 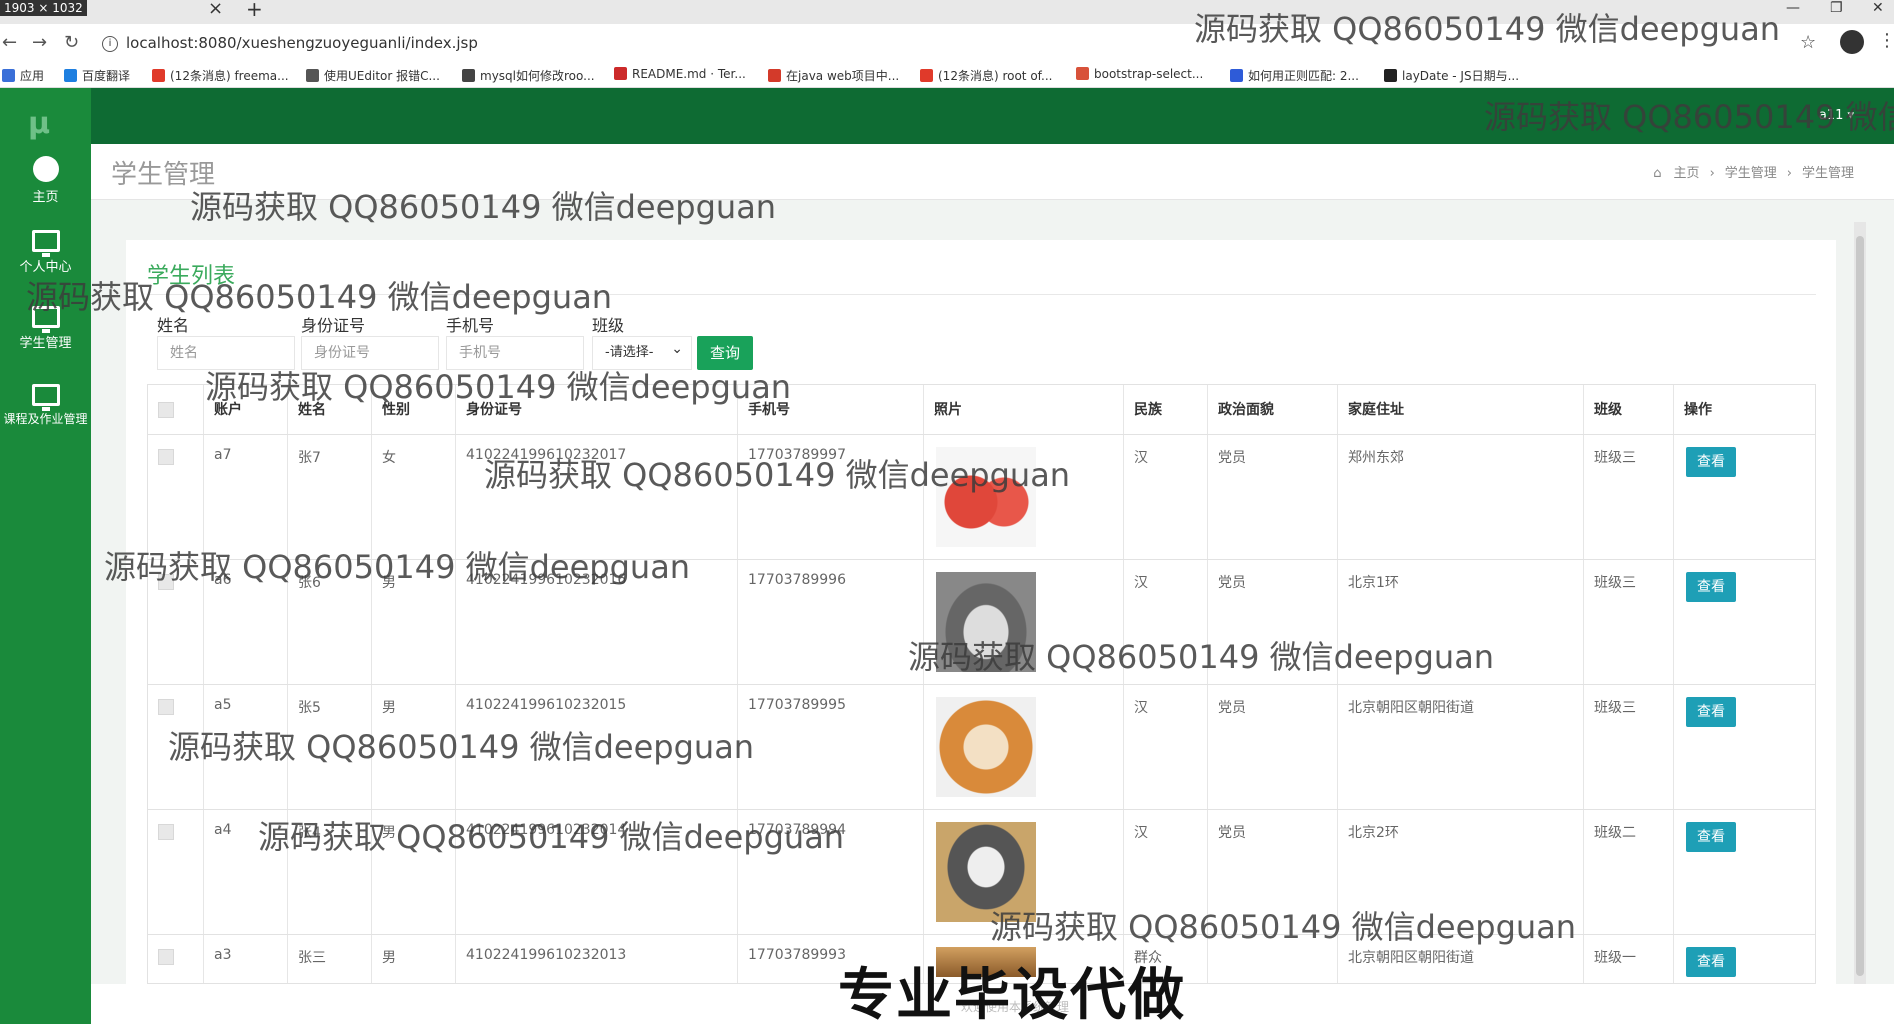 What do you see at coordinates (1751, 173) in the screenshot?
I see `breadcrumb-students: 学生管理` at bounding box center [1751, 173].